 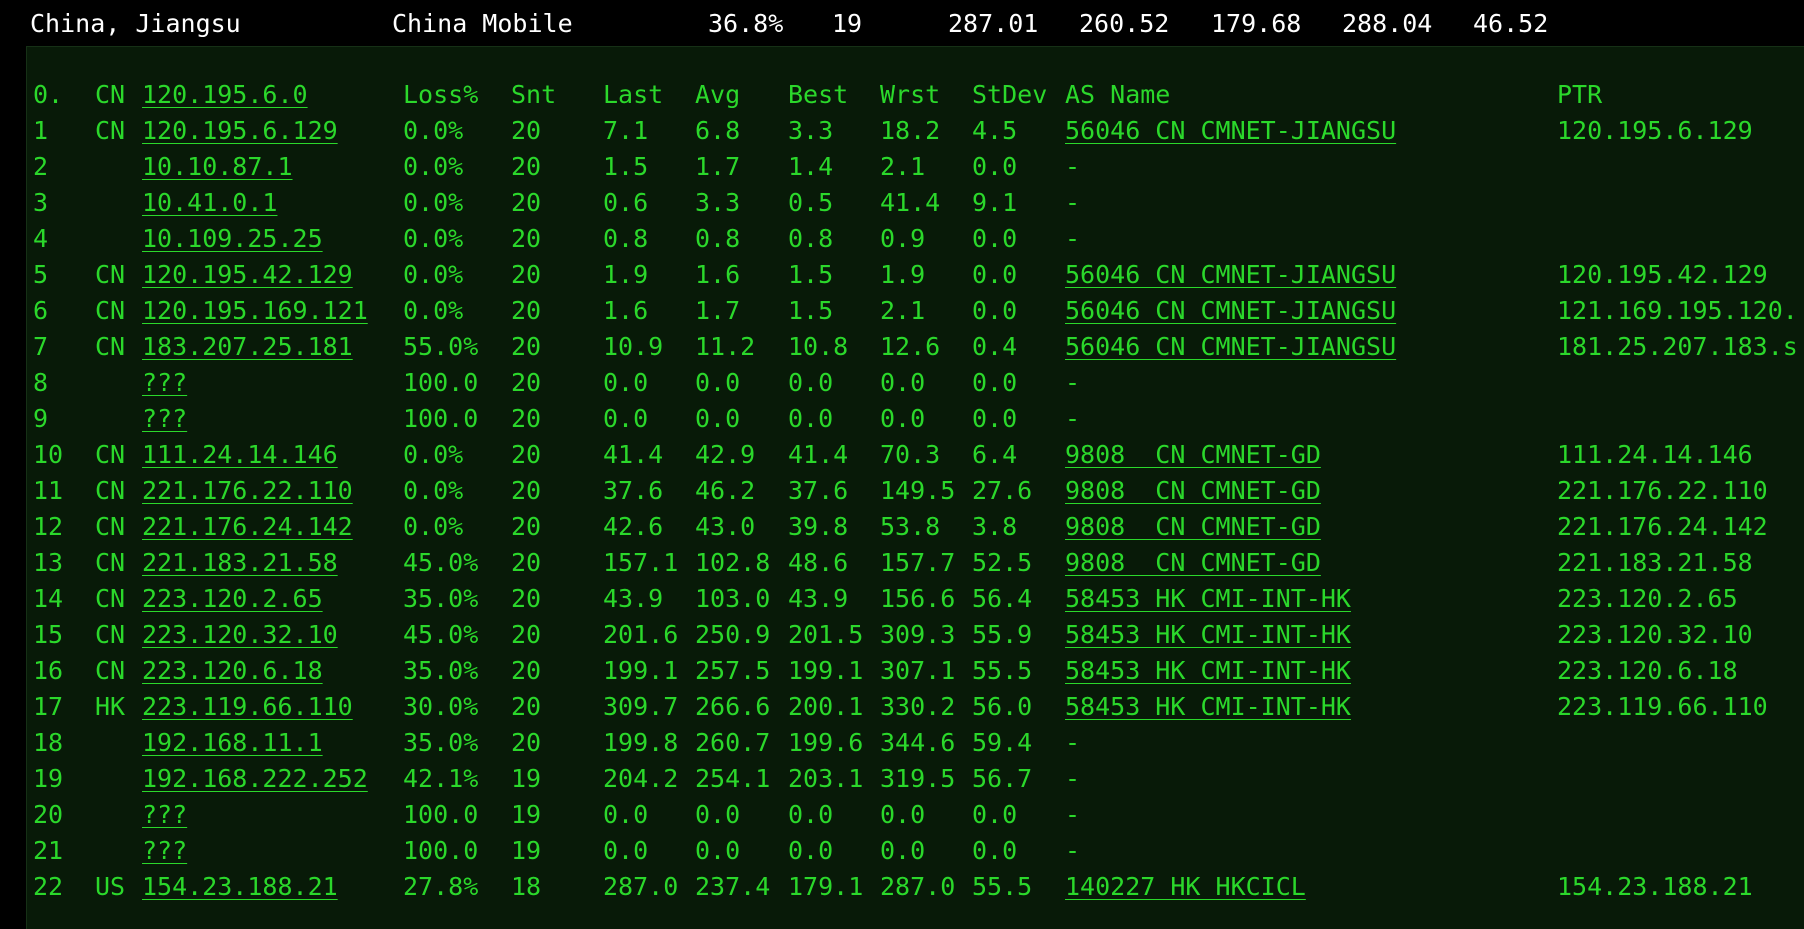 I want to click on table-row: 9??? 100.0 20 0.0 0.0 0.0 0.0 0.0 -, so click(x=915, y=419).